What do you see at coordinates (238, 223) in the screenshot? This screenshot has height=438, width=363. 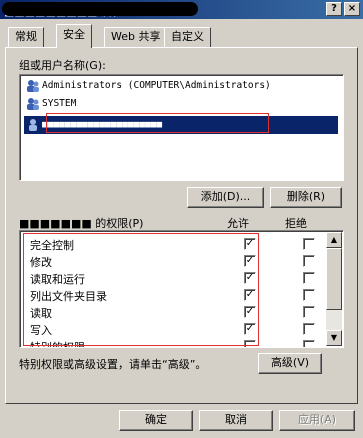 I see `allow-header: 允许` at bounding box center [238, 223].